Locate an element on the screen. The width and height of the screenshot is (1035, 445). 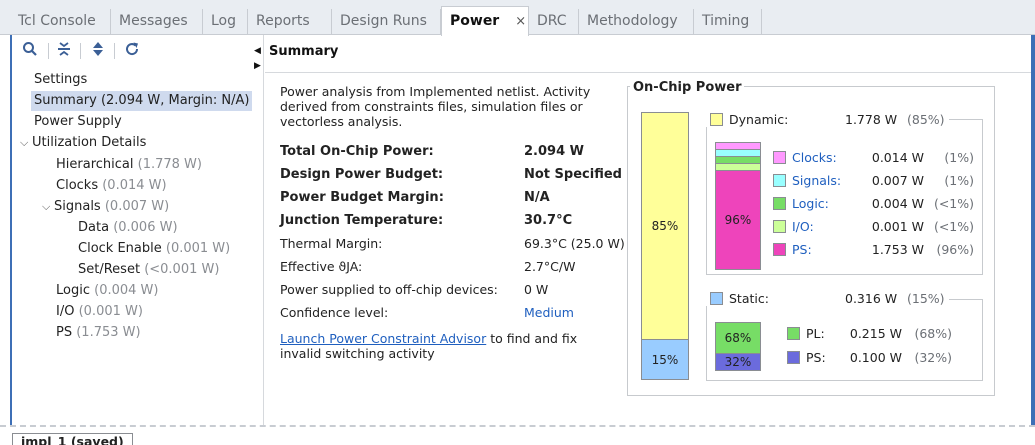
tree-item-summary: Summary (2.094 W, Margin: N/A) is located at coordinates (142, 101).